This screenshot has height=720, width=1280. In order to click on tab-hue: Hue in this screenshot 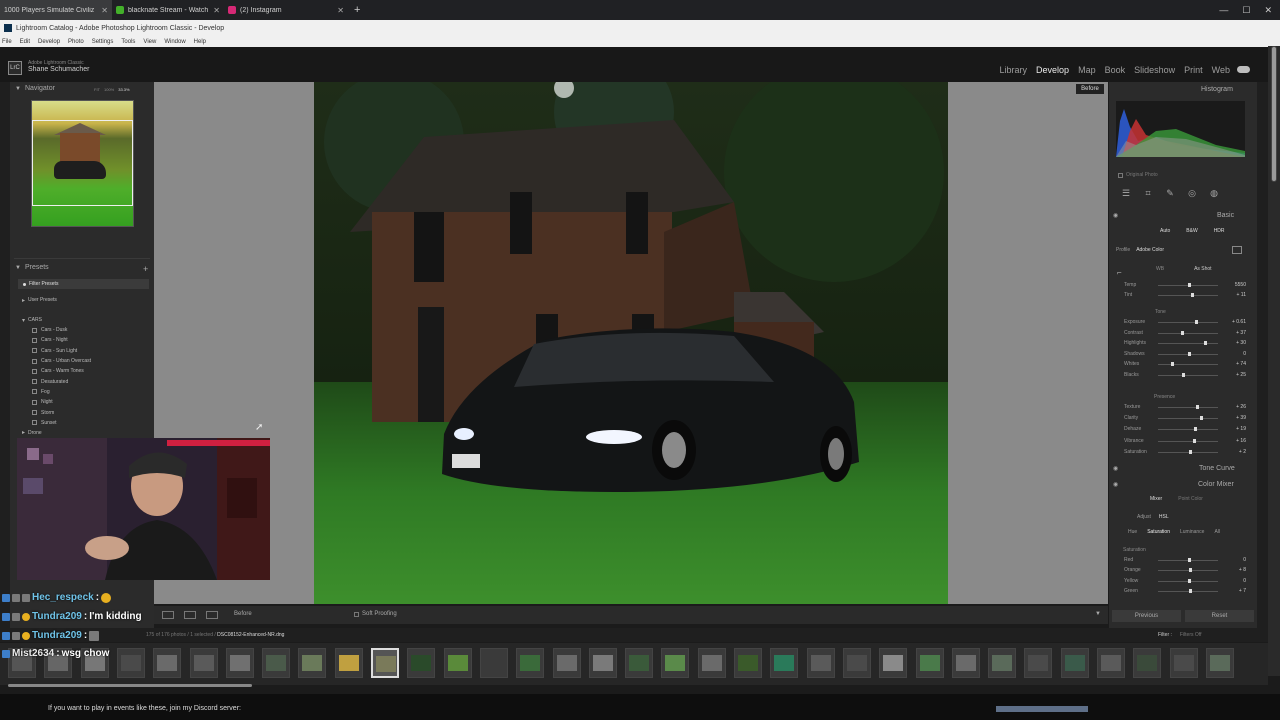, I will do `click(1132, 532)`.